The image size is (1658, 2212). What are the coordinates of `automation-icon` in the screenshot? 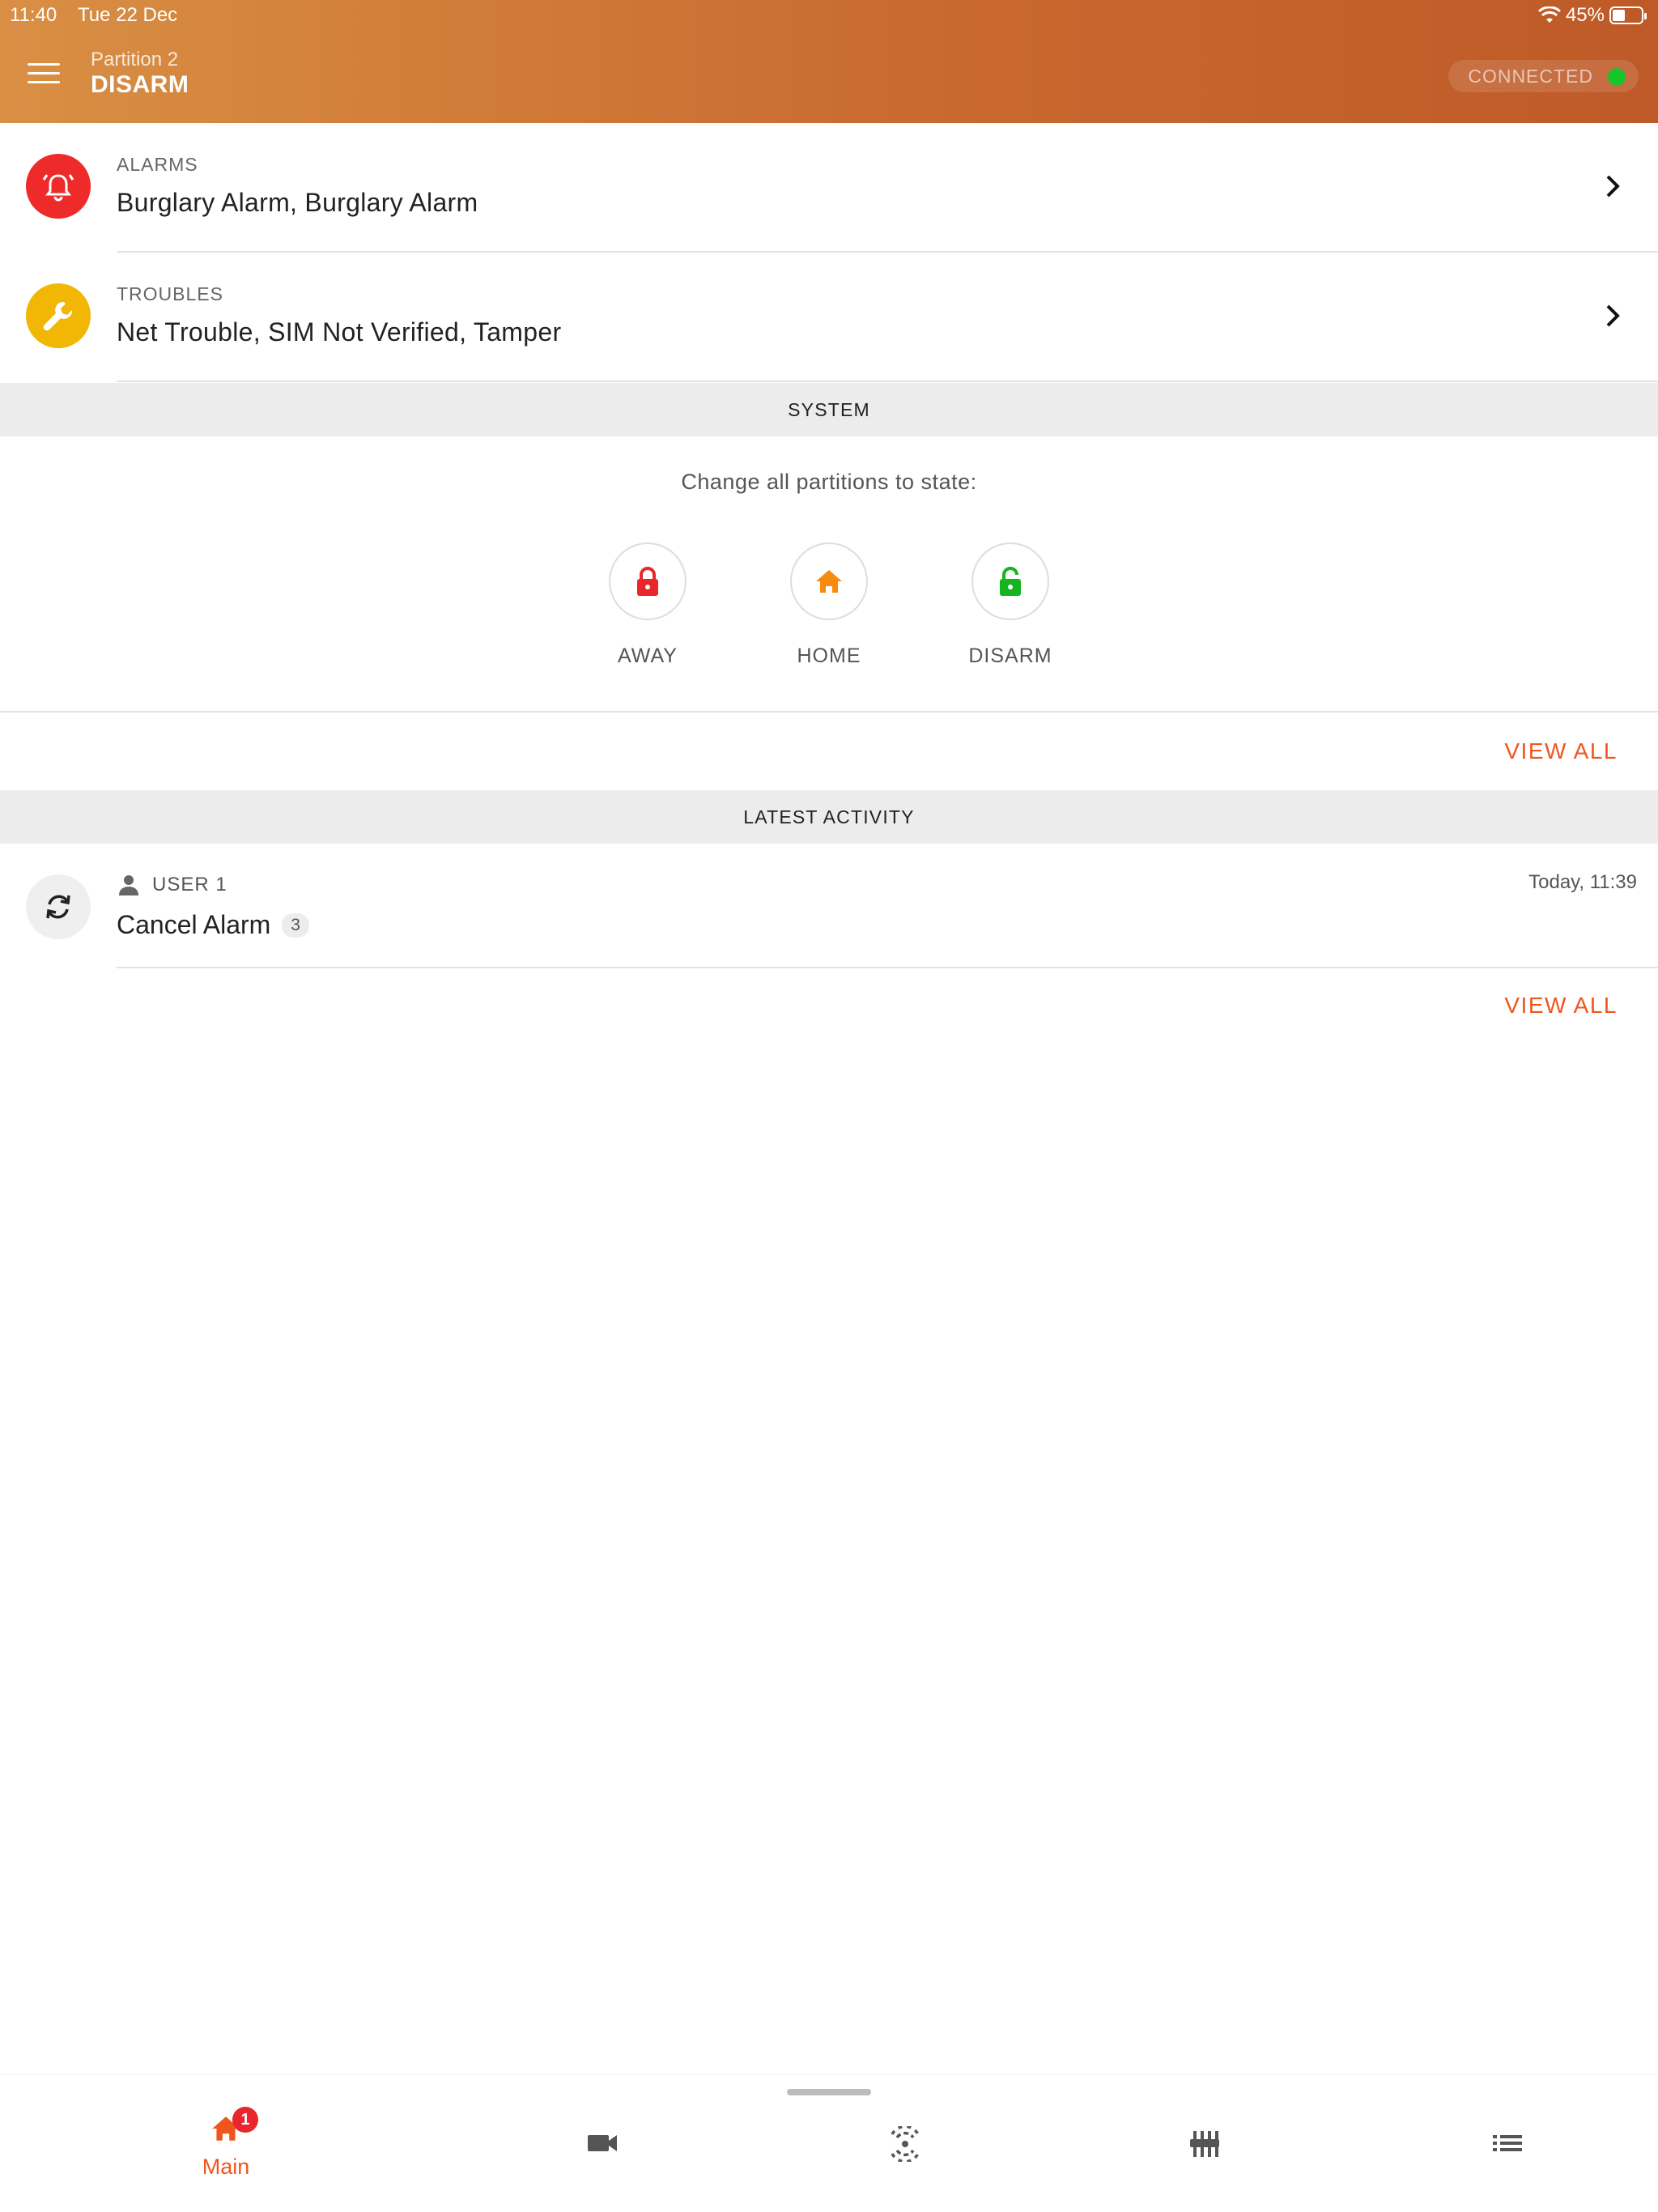 It's located at (1204, 2144).